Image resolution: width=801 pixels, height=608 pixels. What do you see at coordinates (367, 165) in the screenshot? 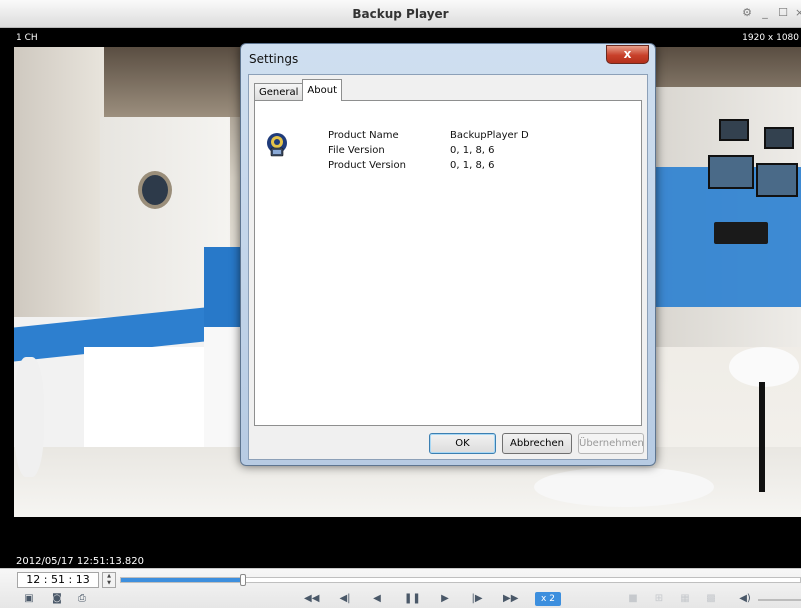
I see `product-version-label: Product Version` at bounding box center [367, 165].